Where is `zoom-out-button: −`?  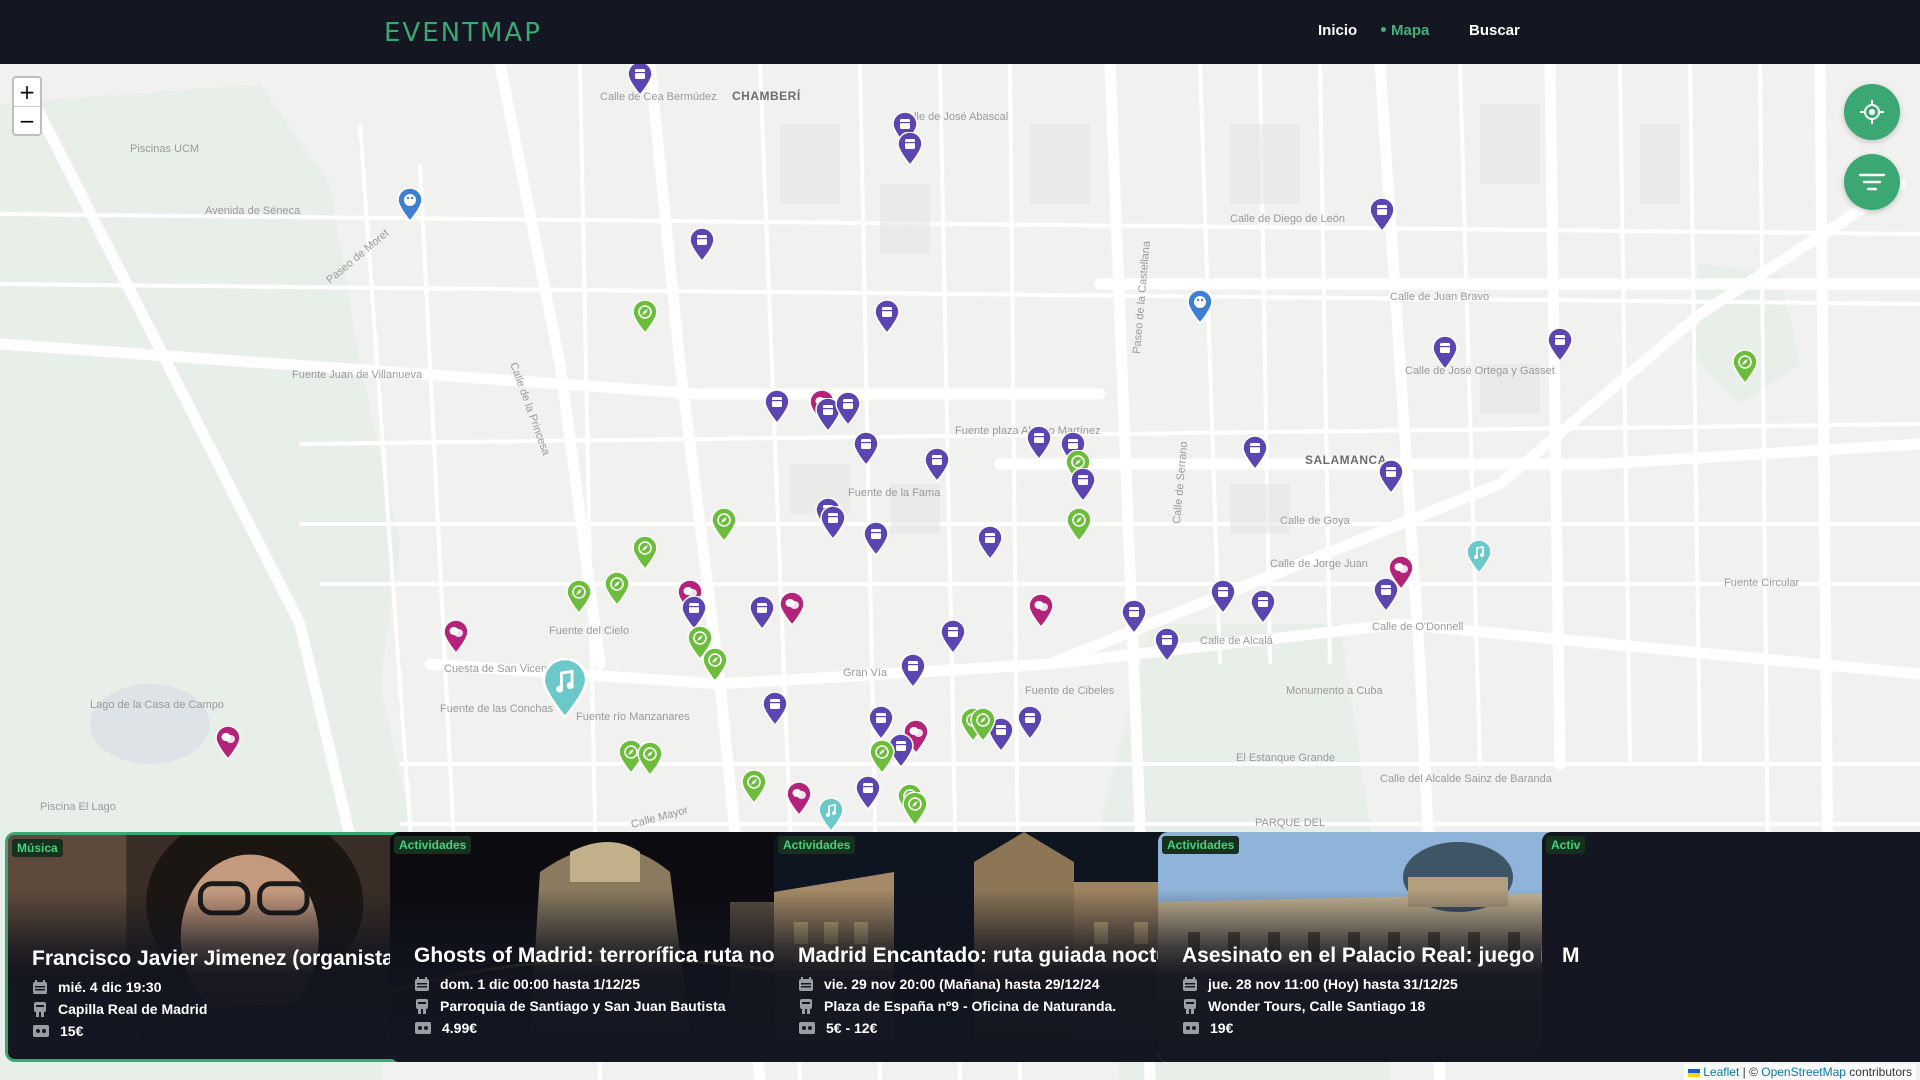 zoom-out-button: − is located at coordinates (27, 120).